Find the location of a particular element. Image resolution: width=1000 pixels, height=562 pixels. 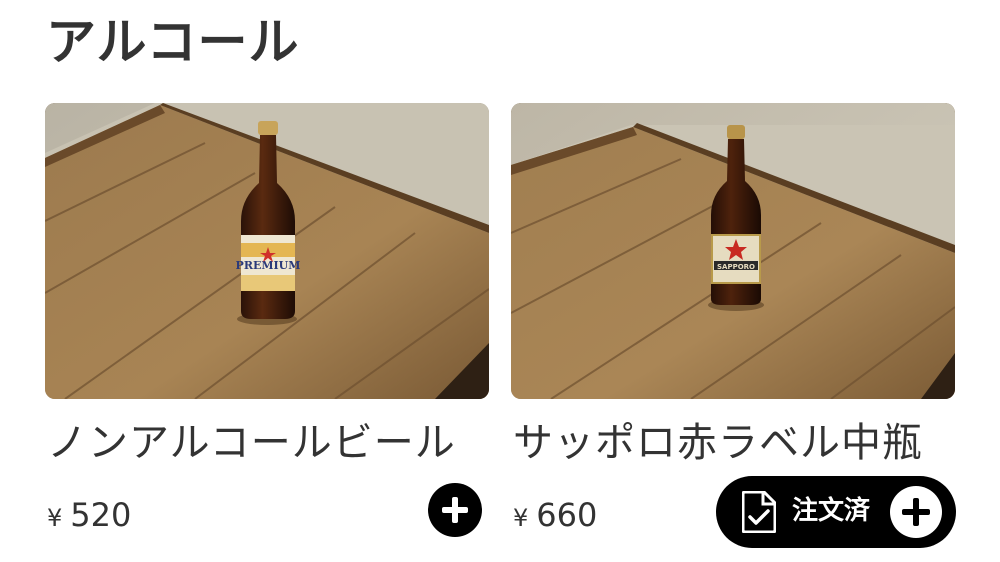

ordered-label: 注文済 is located at coordinates (831, 511).